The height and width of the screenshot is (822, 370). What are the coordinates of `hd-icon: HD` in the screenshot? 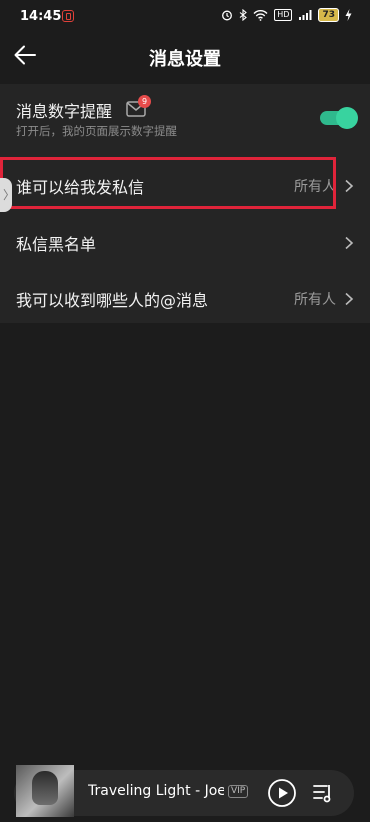 It's located at (283, 15).